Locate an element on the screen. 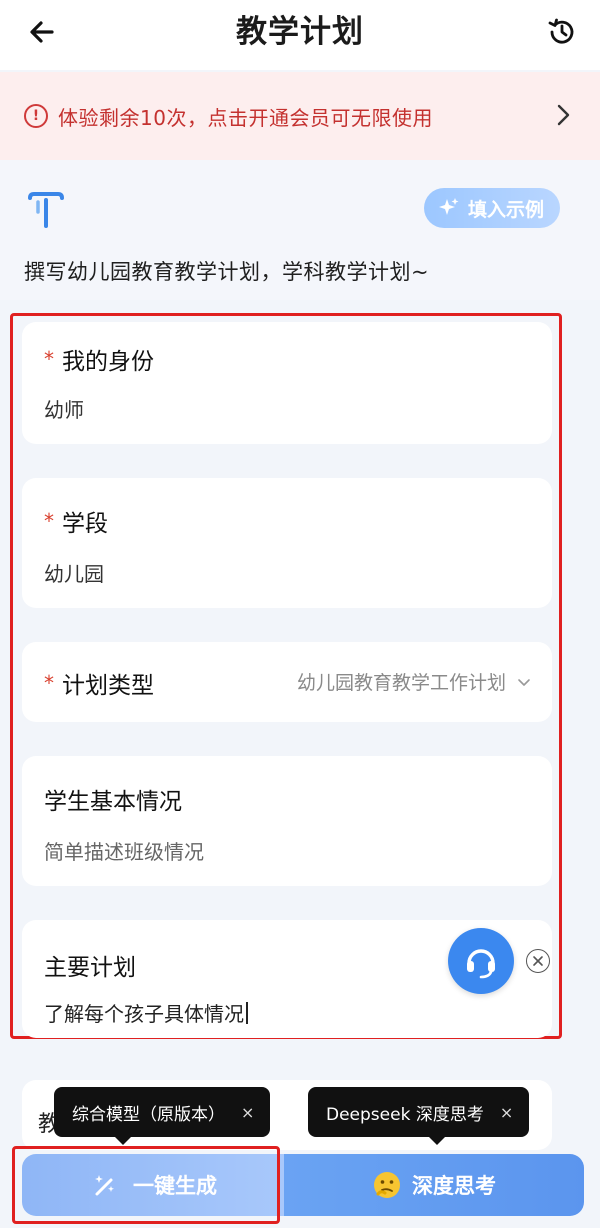 This screenshot has height=1228, width=600. chevron-right-icon is located at coordinates (563, 115).